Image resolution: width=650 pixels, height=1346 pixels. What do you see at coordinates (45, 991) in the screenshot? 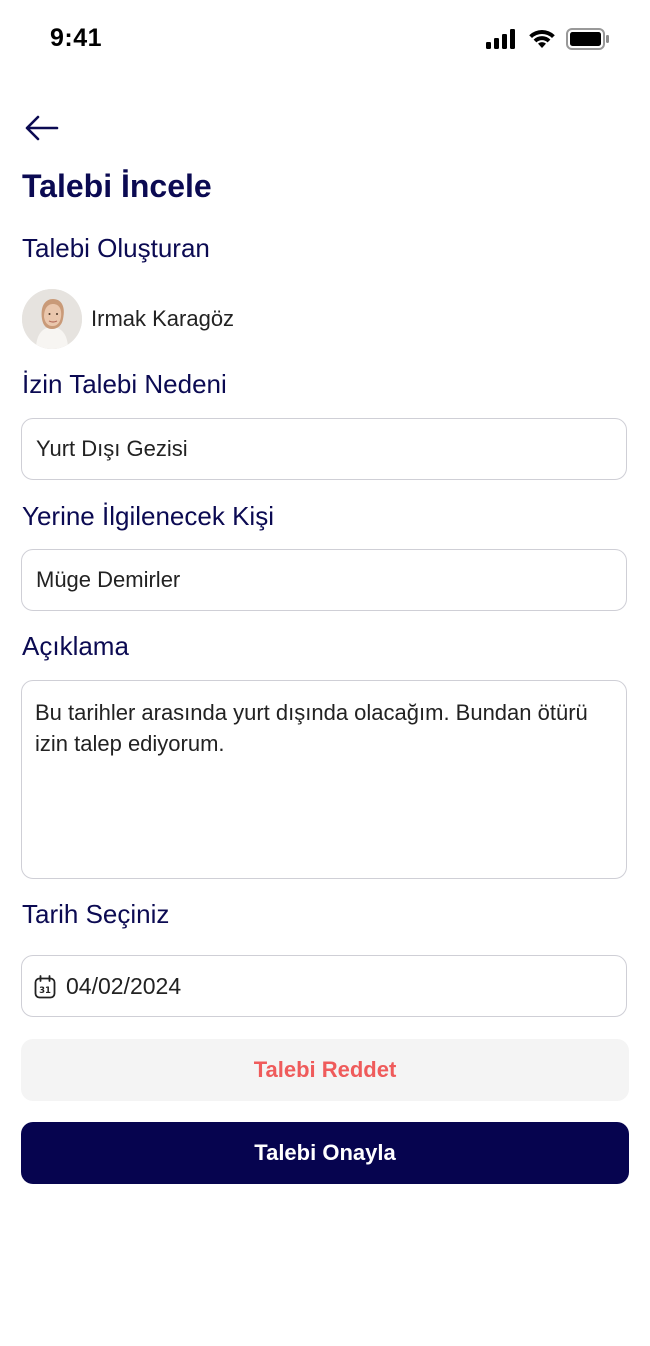
I see `calendar-icon-day: 31` at bounding box center [45, 991].